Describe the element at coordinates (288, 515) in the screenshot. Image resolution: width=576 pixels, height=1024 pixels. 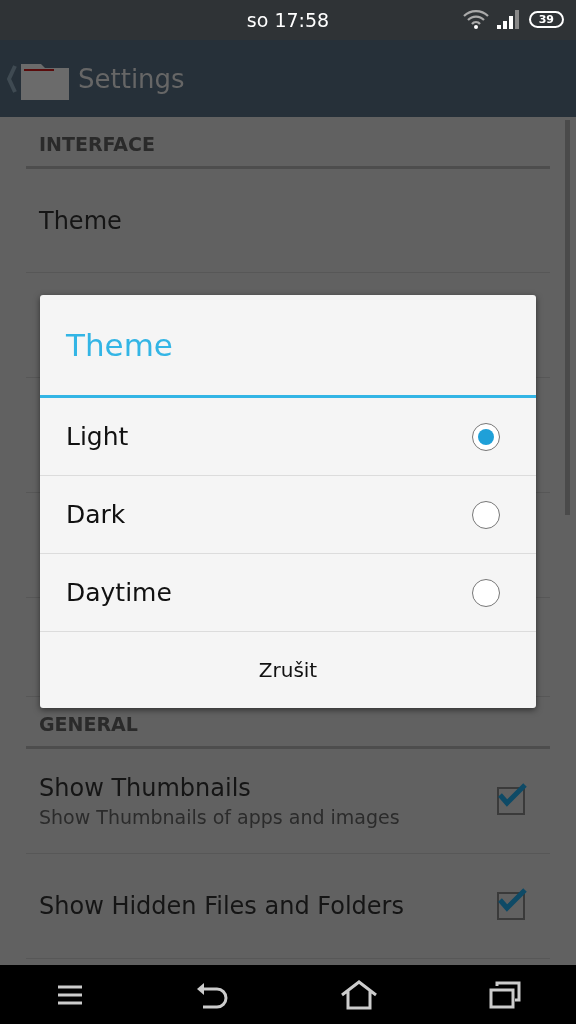
I see `theme-option: Dark` at that location.